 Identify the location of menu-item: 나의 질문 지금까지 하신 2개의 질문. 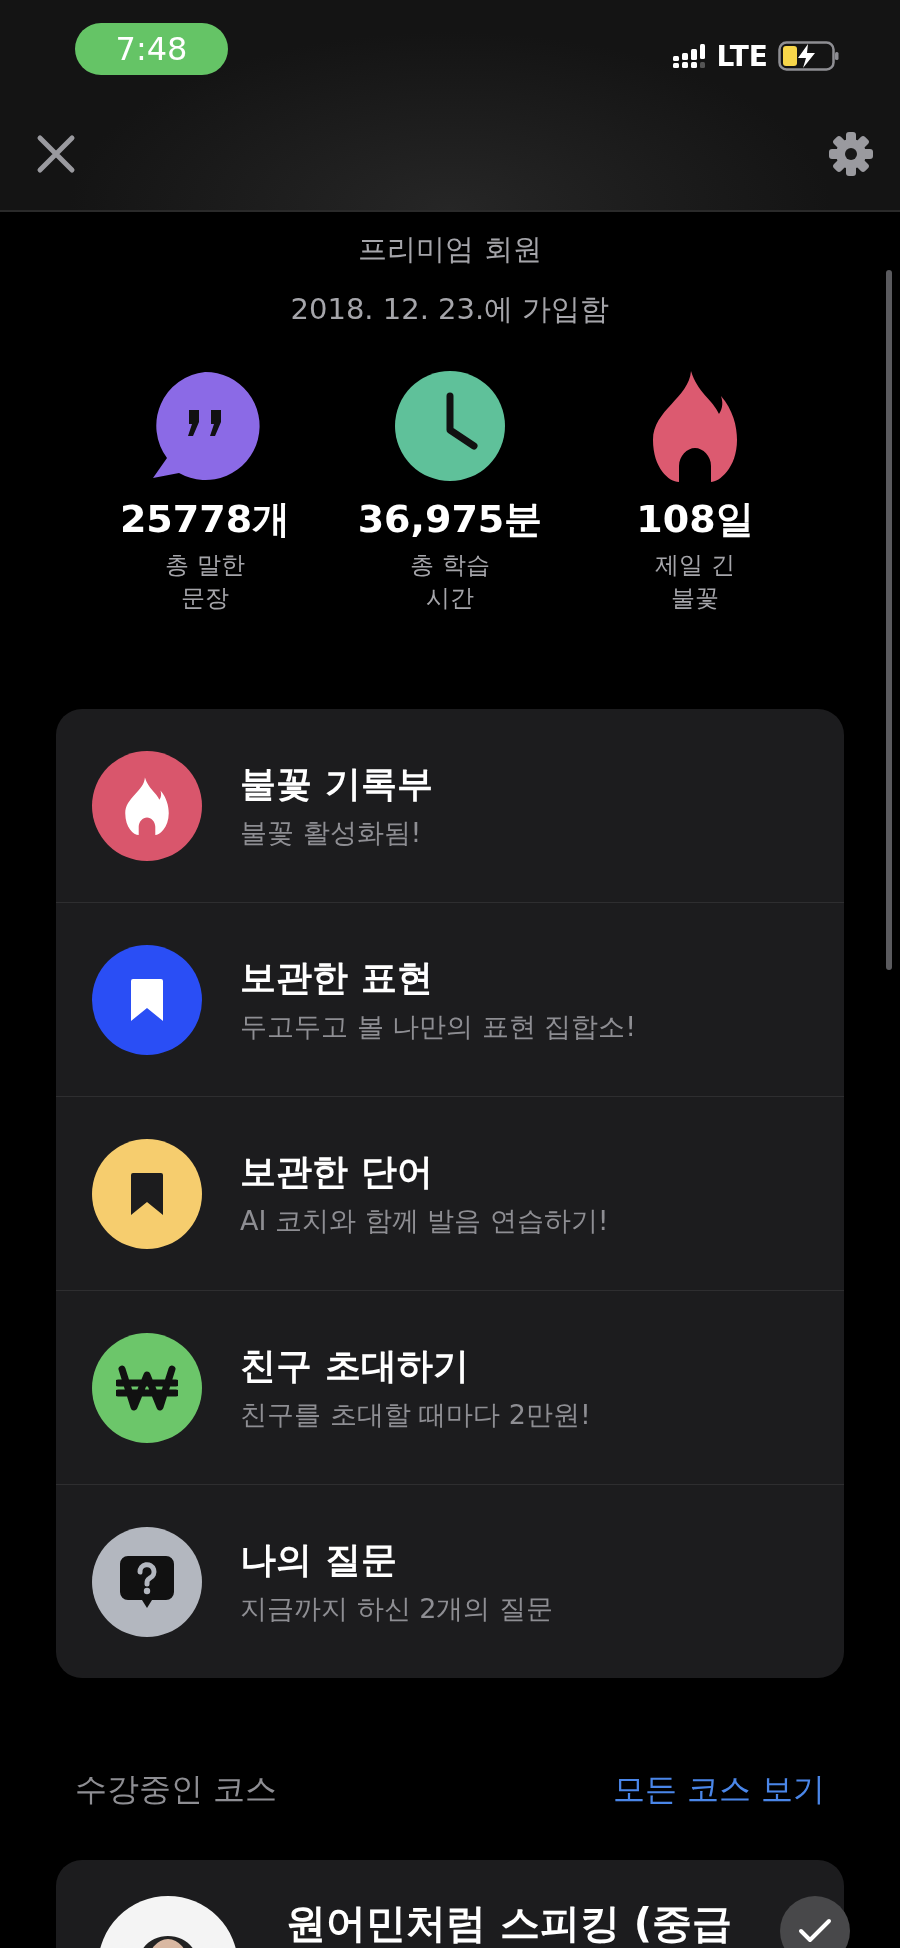
(450, 1581).